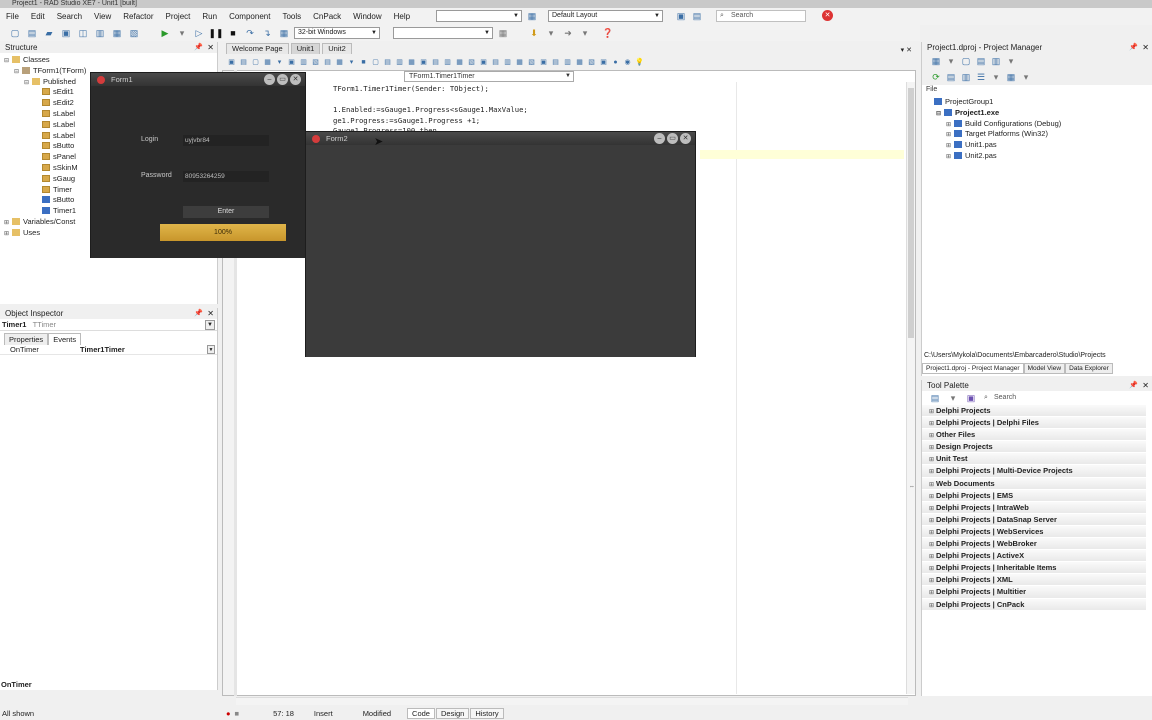 This screenshot has height=720, width=1152. What do you see at coordinates (1037, 124) in the screenshot?
I see `project-tree-item: ⊞ Build Configurations (Debug)` at bounding box center [1037, 124].